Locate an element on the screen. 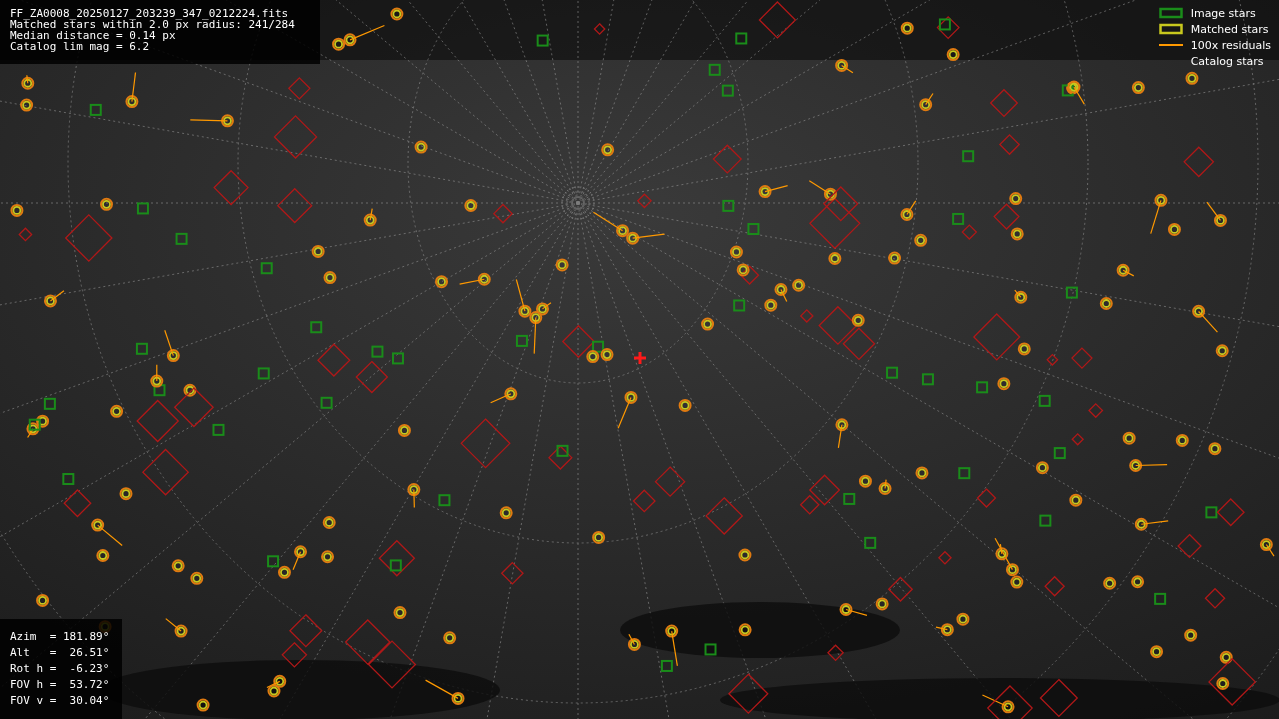 Image resolution: width=1279 pixels, height=719 pixels. pointing-text: Azim = 181.89° is located at coordinates (60, 637).